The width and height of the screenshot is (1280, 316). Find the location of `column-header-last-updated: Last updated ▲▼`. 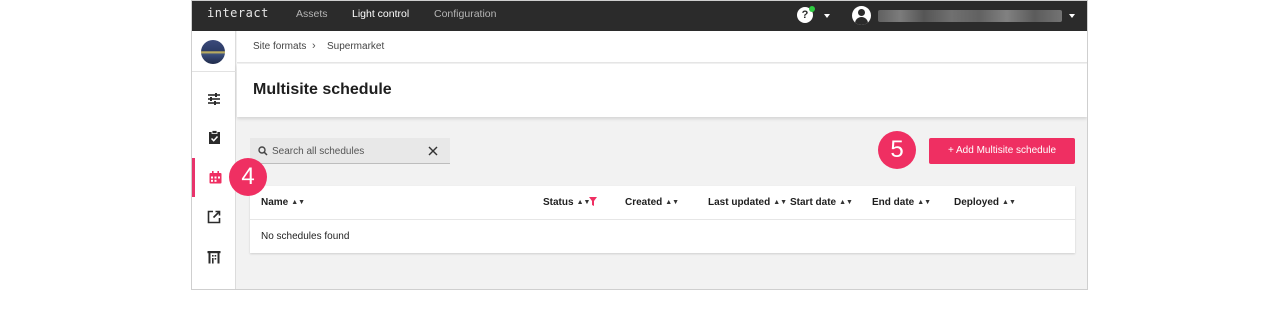

column-header-last-updated: Last updated ▲▼ is located at coordinates (747, 202).